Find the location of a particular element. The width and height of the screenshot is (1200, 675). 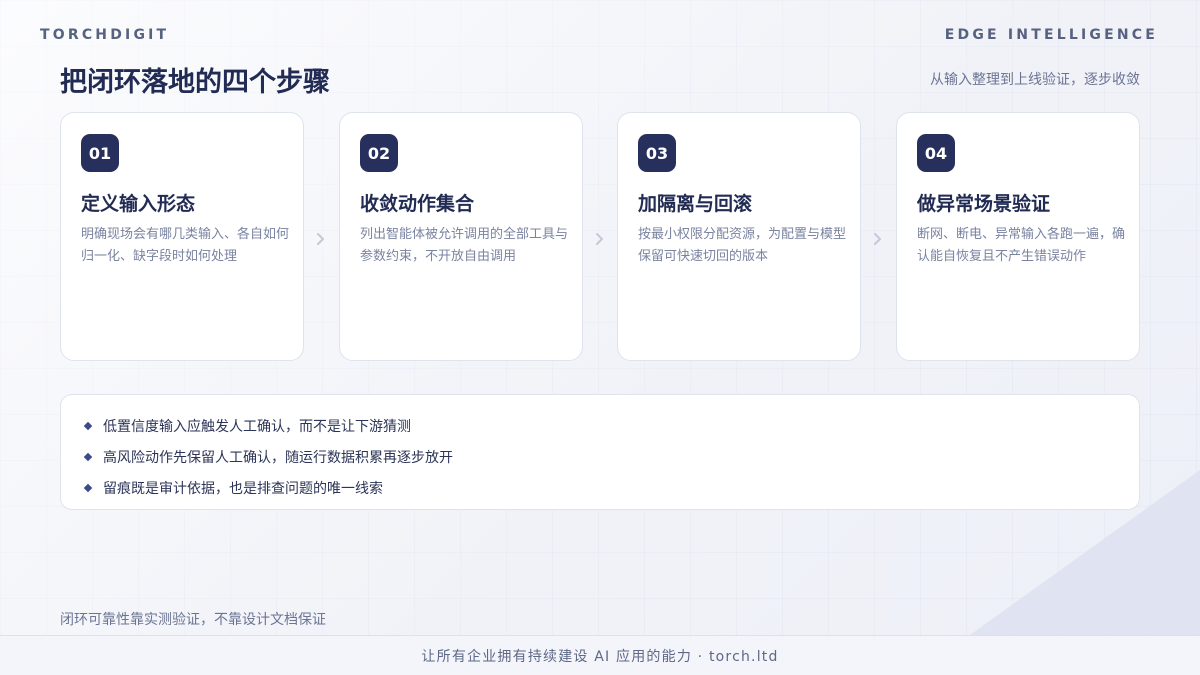

list-item: 低置信度输入应触发人工确认，而不是让下游猜测 is located at coordinates (611, 425).